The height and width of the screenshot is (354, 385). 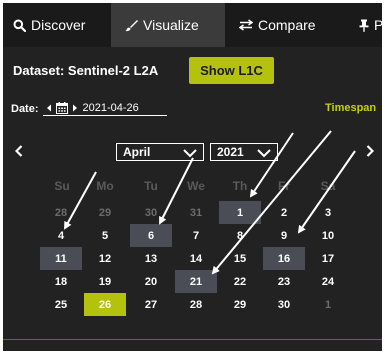 I want to click on calendar-day: 12, so click(x=105, y=258).